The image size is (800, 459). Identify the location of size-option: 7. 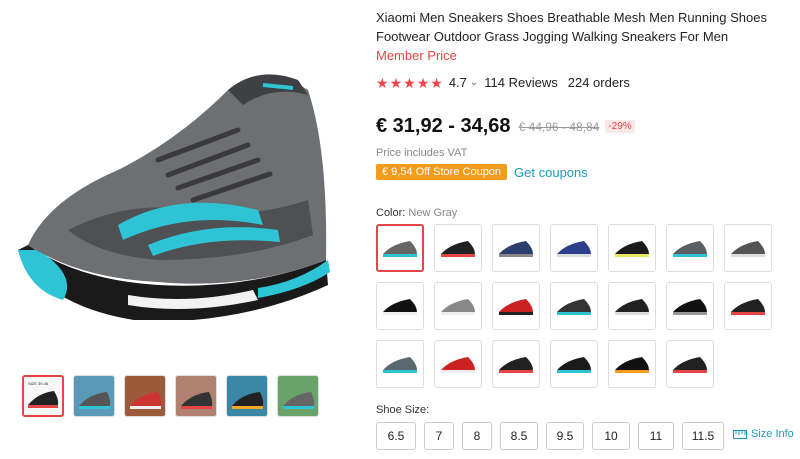
(439, 436).